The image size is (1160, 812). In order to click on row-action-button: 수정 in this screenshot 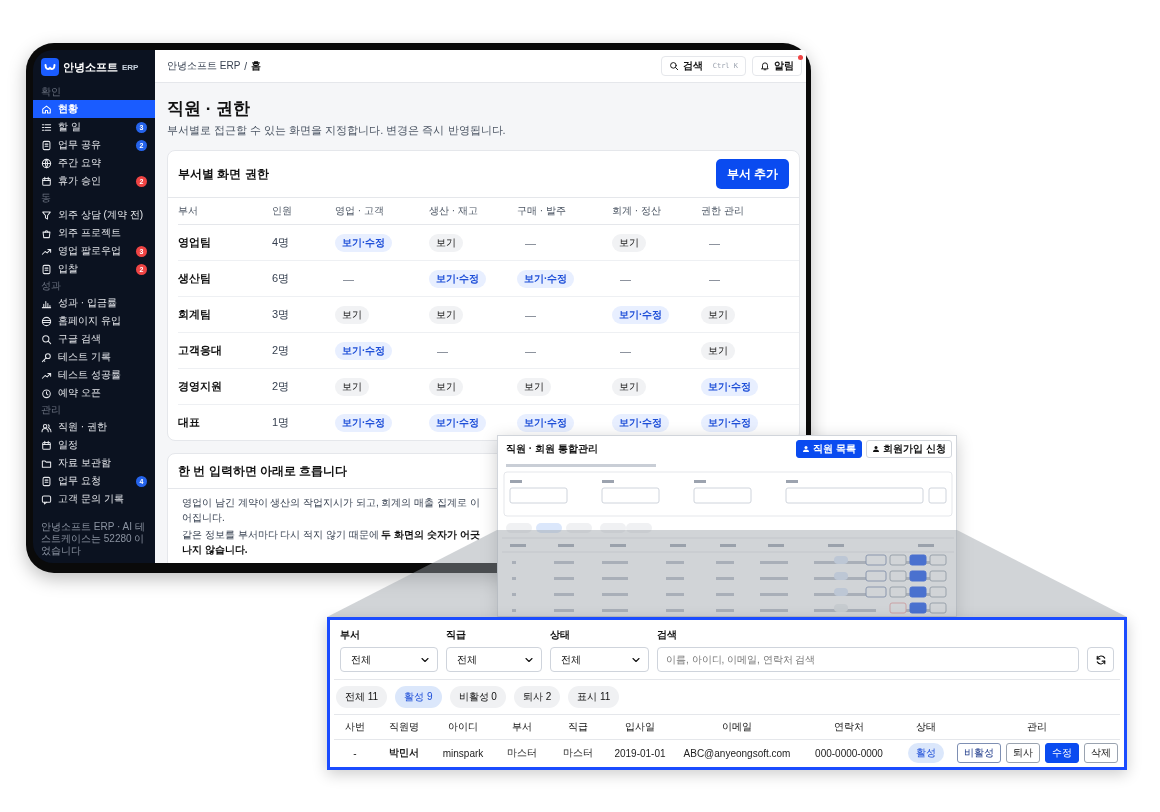, I will do `click(1062, 753)`.